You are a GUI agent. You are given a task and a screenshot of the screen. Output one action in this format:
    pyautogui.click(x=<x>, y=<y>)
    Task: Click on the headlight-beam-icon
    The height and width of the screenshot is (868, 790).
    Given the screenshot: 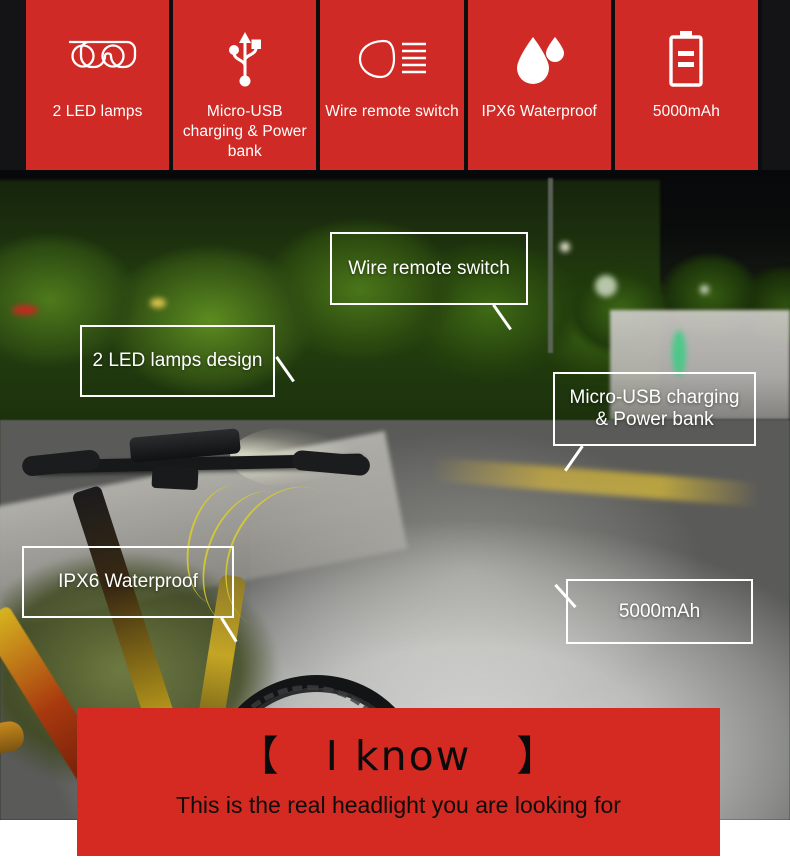 What is the action you would take?
    pyautogui.click(x=392, y=59)
    